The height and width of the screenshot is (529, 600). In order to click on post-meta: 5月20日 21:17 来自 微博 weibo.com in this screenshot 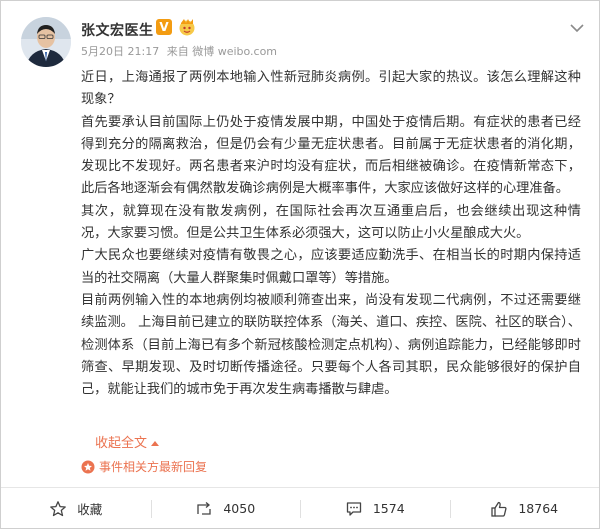, I will do `click(181, 51)`.